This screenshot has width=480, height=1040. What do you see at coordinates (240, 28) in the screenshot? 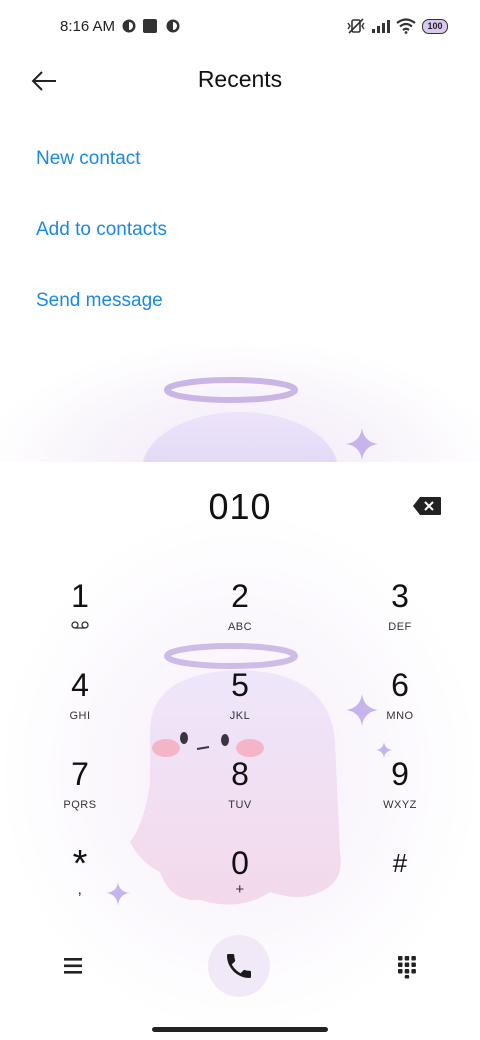
I see `status-bar: 8:16 AM 100` at bounding box center [240, 28].